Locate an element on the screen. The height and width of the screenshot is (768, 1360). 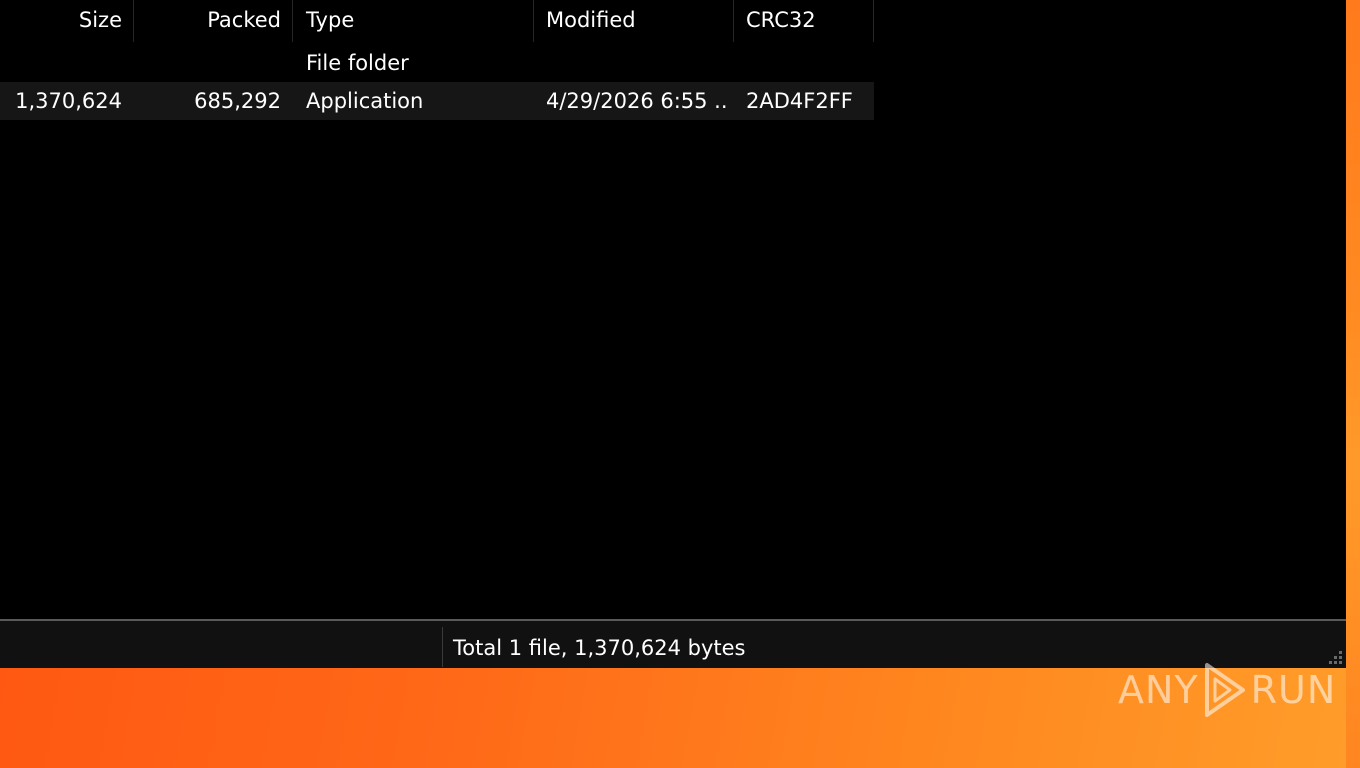
column-header-size: Size is located at coordinates (61, 21).